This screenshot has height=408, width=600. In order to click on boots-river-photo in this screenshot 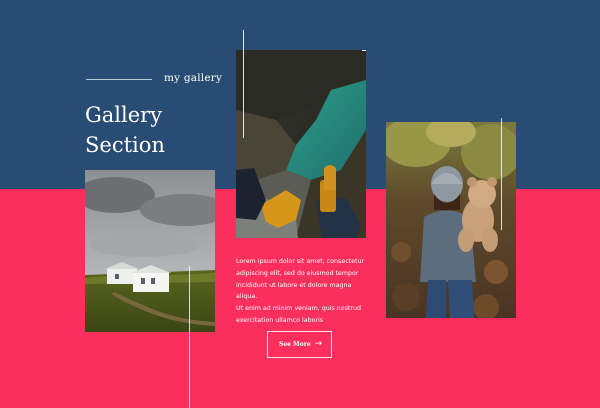, I will do `click(301, 144)`.